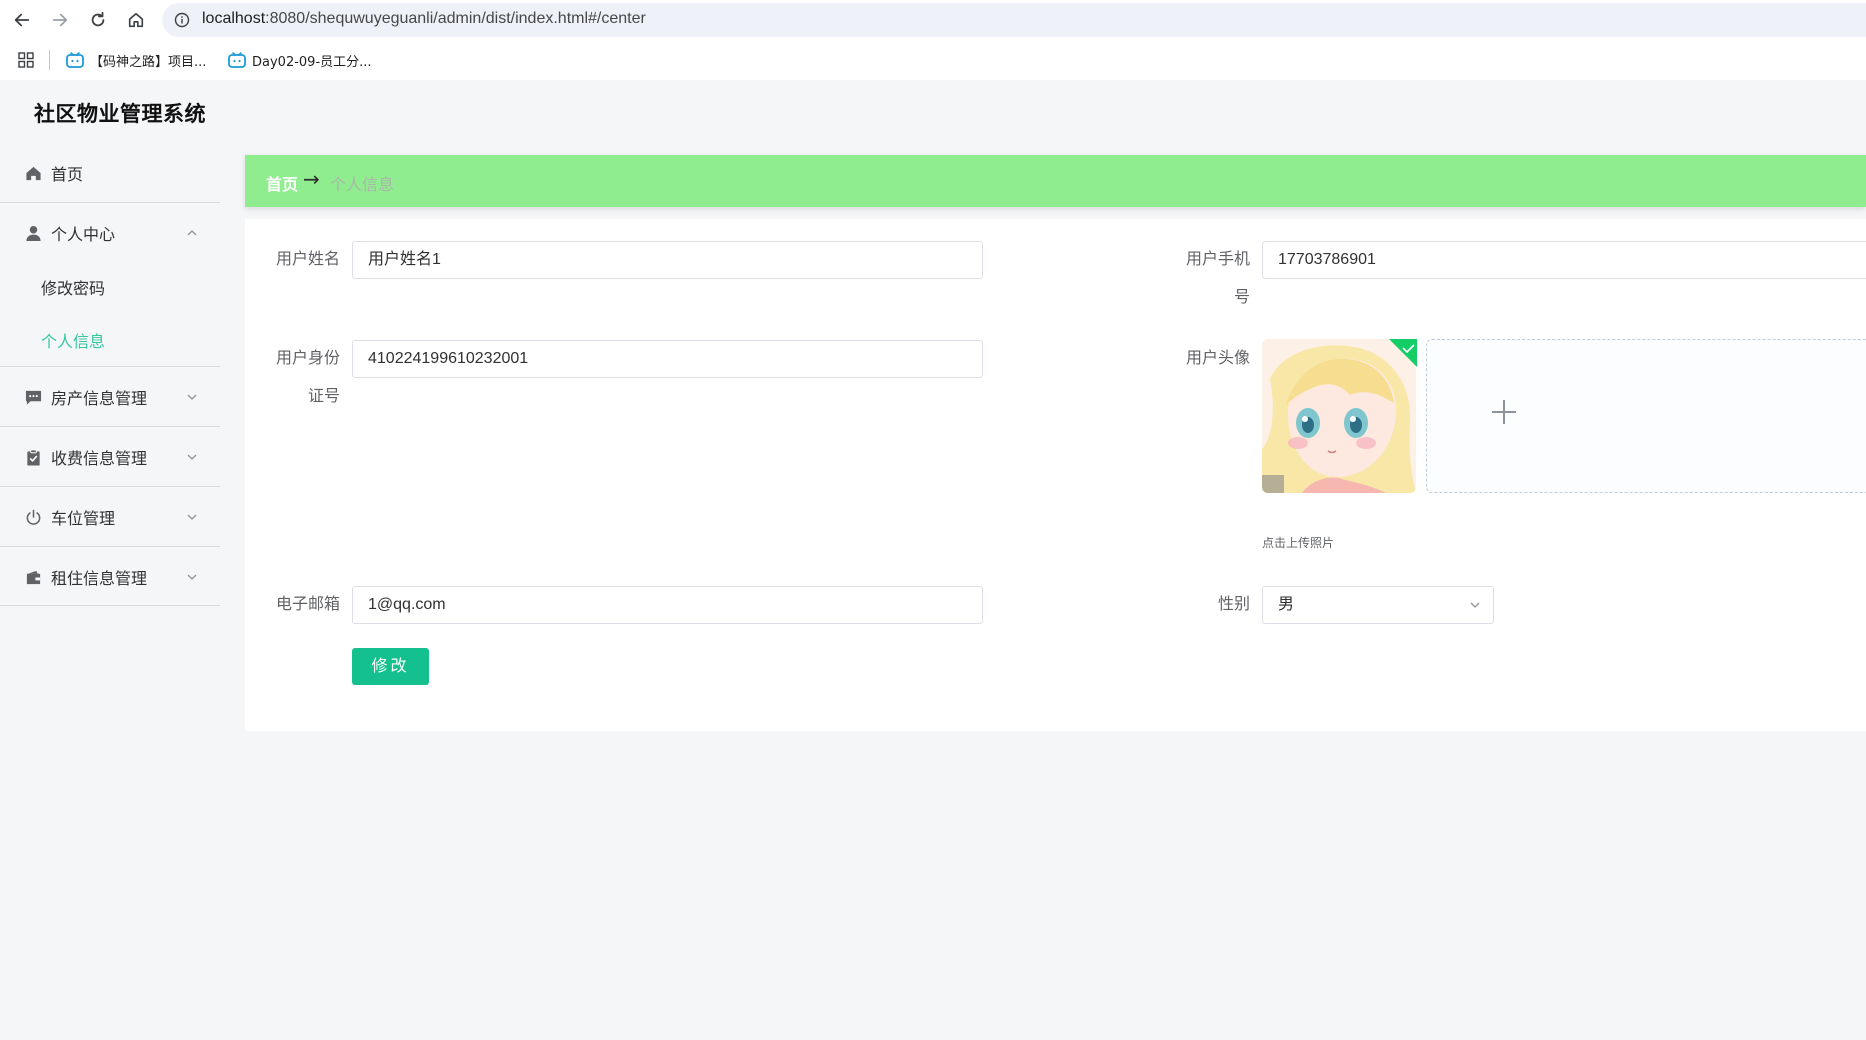  What do you see at coordinates (307, 603) in the screenshot?
I see `email-label: 电子邮箱` at bounding box center [307, 603].